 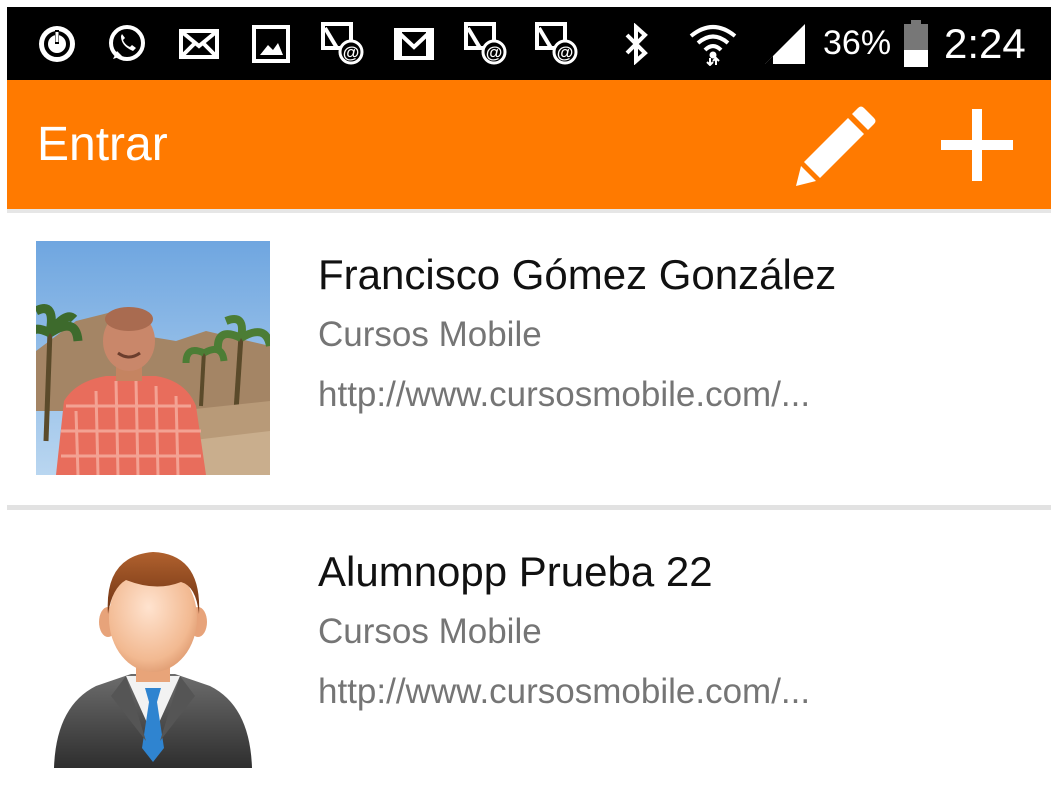 I want to click on status-bar: @ @ @ 36% 2:24, so click(x=529, y=43).